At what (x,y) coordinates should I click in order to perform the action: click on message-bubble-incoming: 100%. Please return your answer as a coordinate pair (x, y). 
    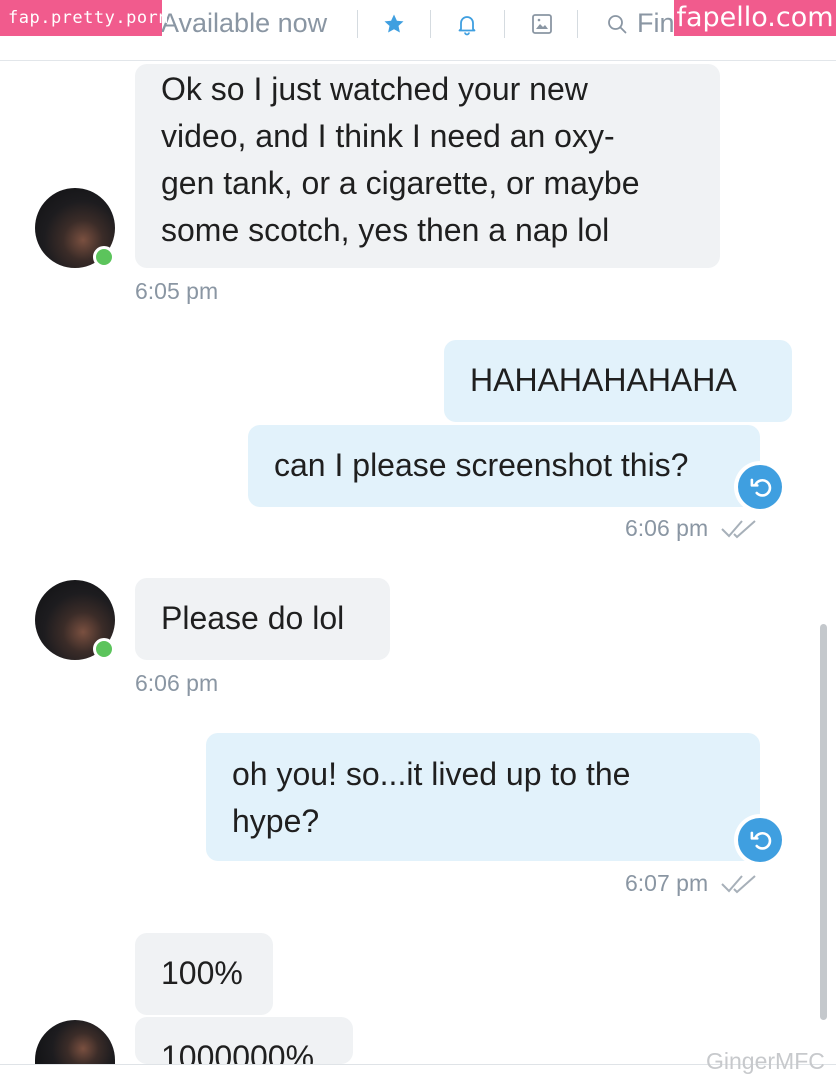
    Looking at the image, I should click on (204, 974).